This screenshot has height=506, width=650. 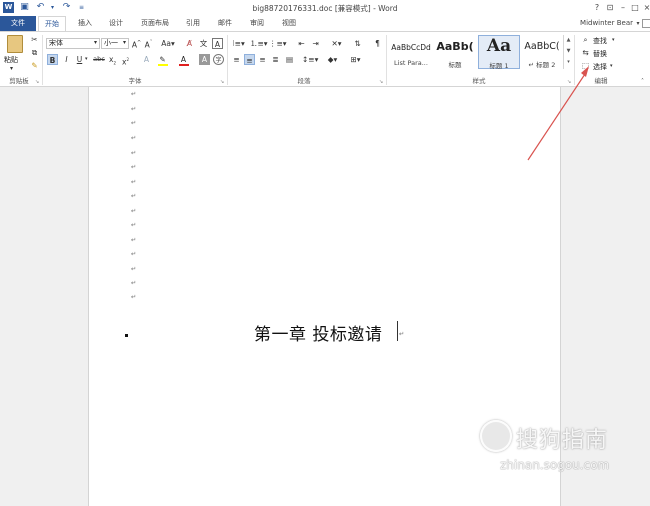 I want to click on strikethrough-button: abc, so click(x=99, y=59).